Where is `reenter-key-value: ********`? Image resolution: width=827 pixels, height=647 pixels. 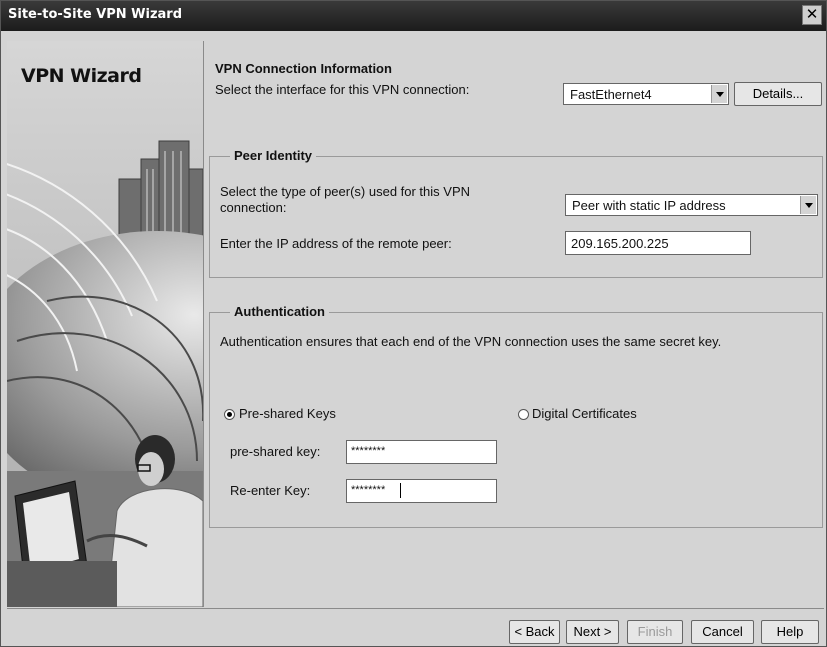
reenter-key-value: ******** is located at coordinates (368, 490).